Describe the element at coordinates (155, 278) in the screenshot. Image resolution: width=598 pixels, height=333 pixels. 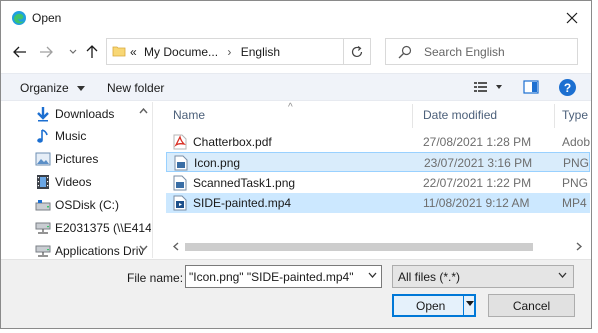
I see `file-name-label: File name:` at that location.